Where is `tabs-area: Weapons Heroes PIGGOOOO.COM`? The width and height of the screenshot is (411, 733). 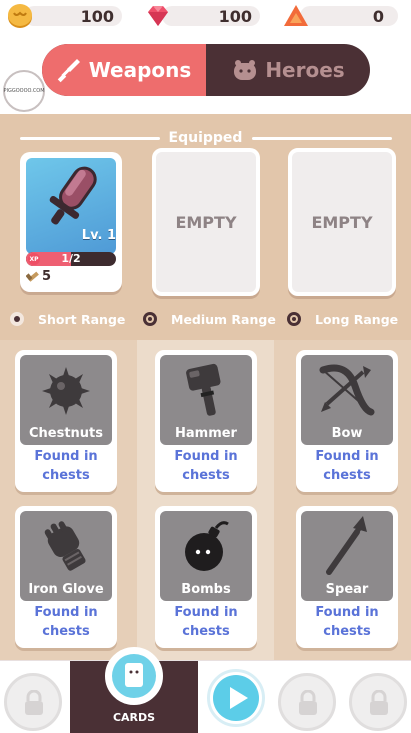
tabs-area: Weapons Heroes PIGGOOOO.COM is located at coordinates (205, 73).